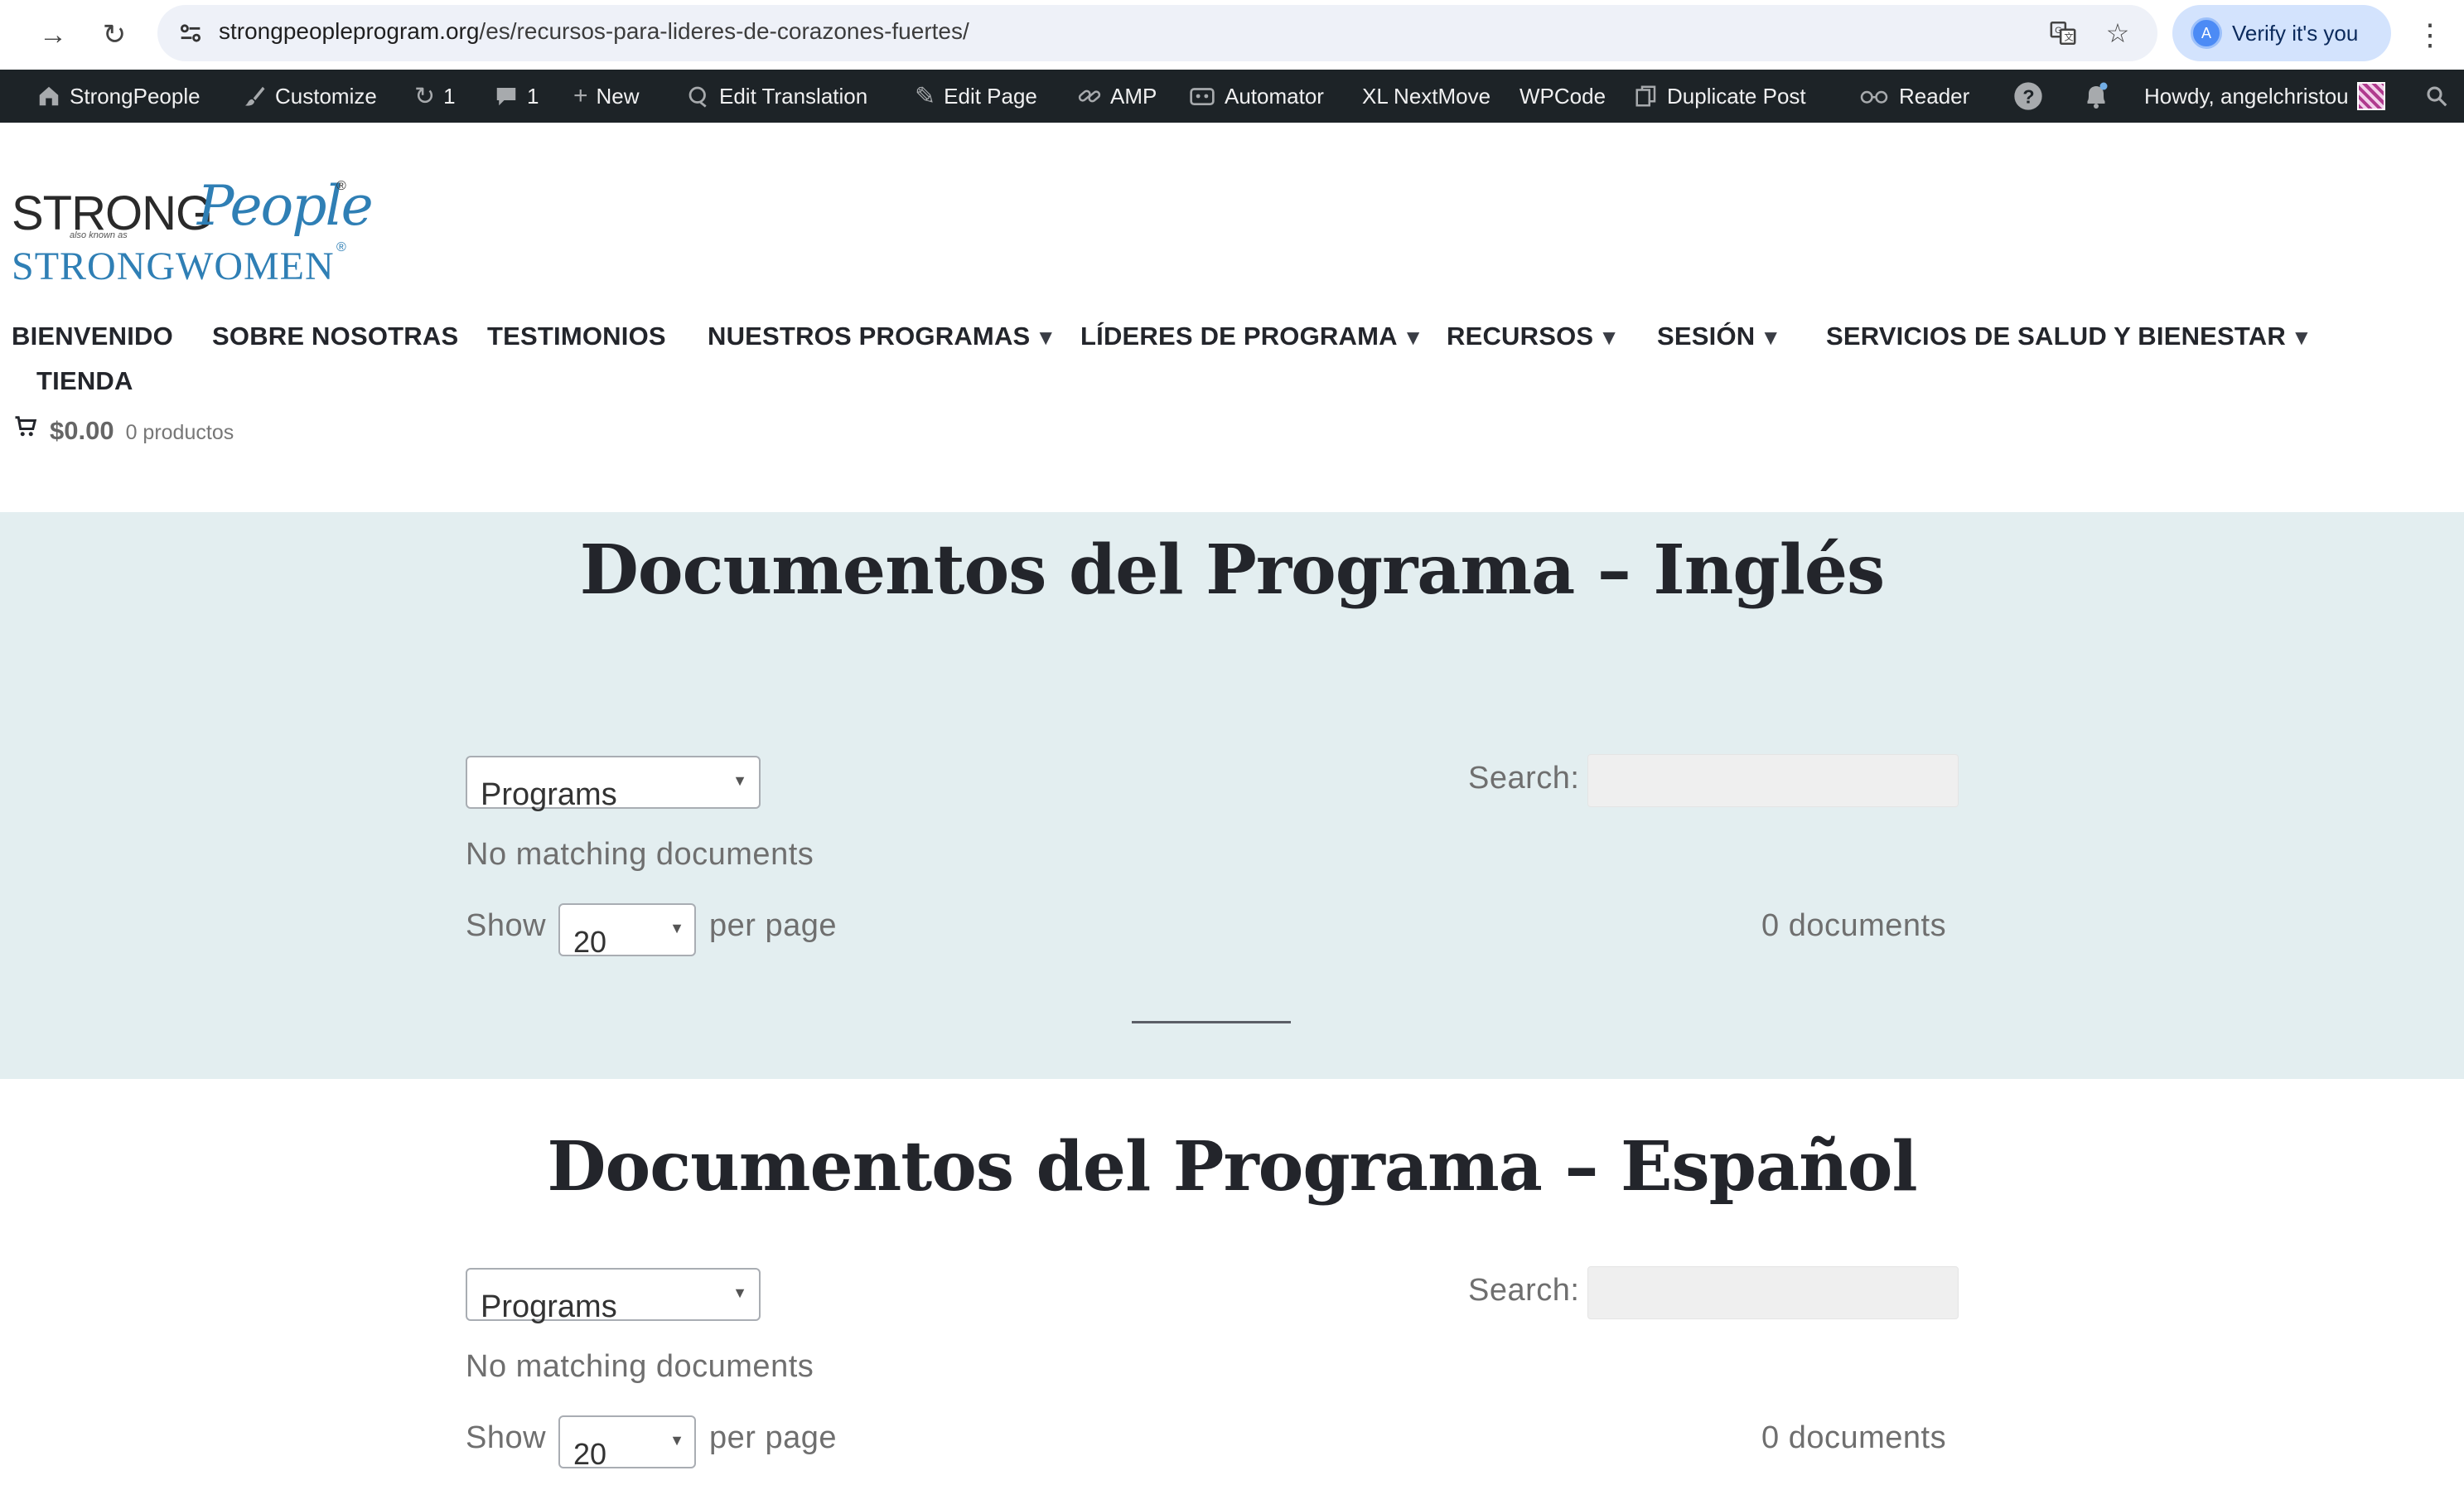  I want to click on nav-item-sesion: SESIÓN ▼, so click(1719, 337).